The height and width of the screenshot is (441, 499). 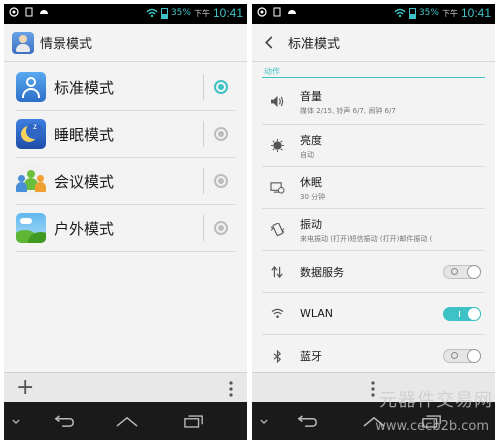 What do you see at coordinates (348, 110) in the screenshot?
I see `setting-subtitle: 媒体 2/15, 铃声 6/7, 闹钟 6/7` at bounding box center [348, 110].